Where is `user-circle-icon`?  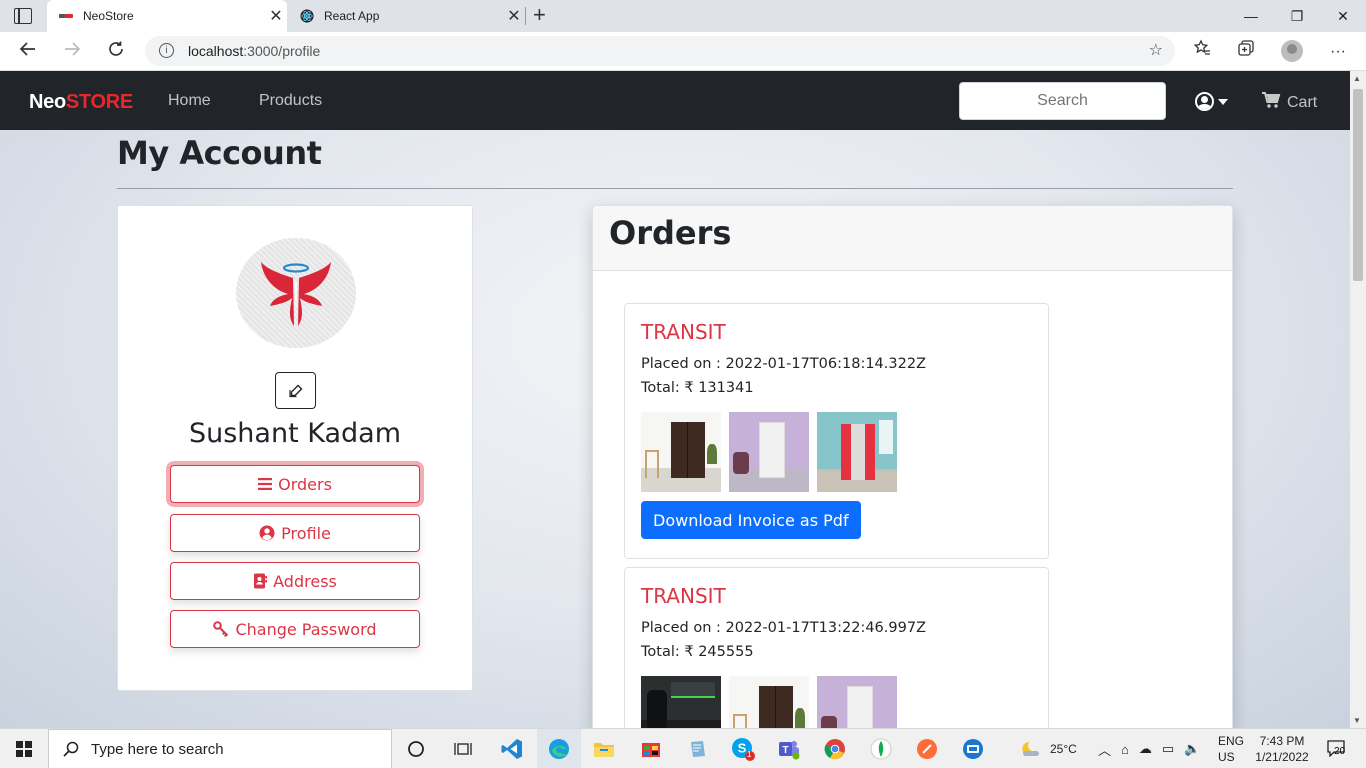
user-circle-icon is located at coordinates (267, 533).